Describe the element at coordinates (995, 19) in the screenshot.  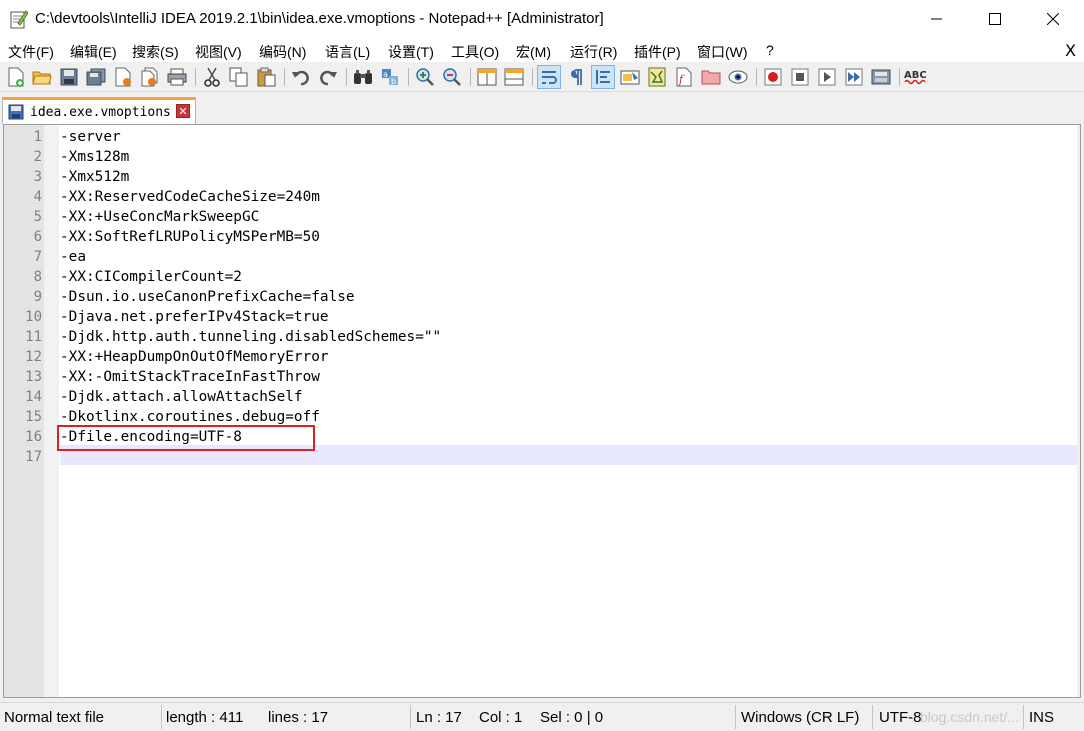
I see `maximize-button` at that location.